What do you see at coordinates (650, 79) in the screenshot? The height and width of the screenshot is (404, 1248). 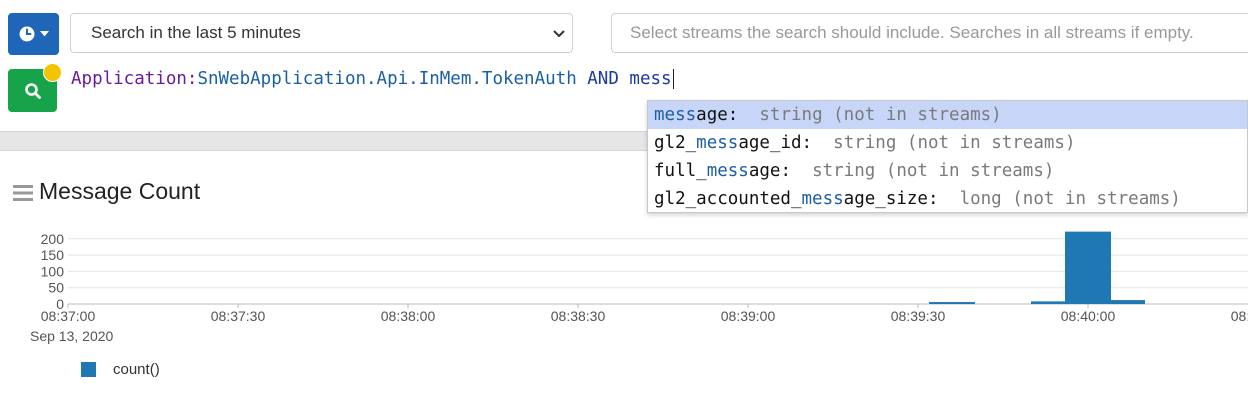 I see `query-typed-token: mess` at bounding box center [650, 79].